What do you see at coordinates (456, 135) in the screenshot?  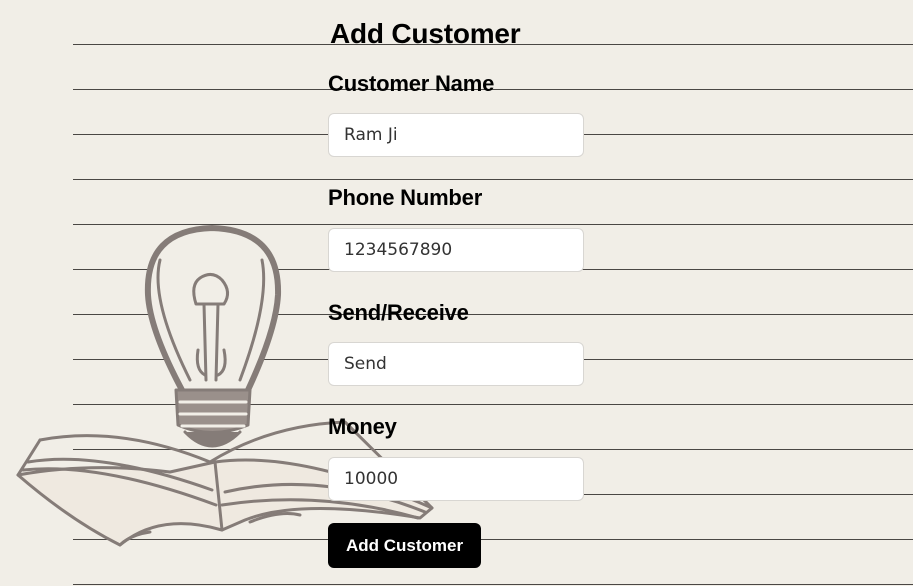 I see `customer-name-input` at bounding box center [456, 135].